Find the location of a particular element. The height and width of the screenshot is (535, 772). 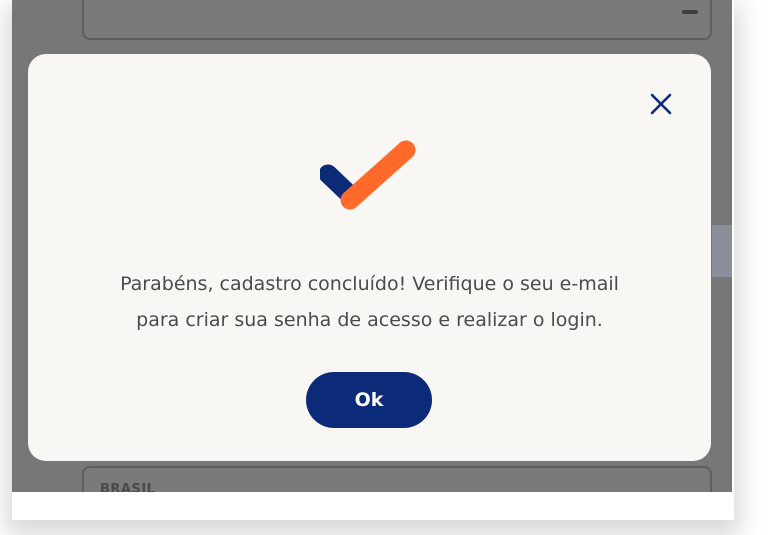

background-field-country: BRASIL is located at coordinates (397, 479).